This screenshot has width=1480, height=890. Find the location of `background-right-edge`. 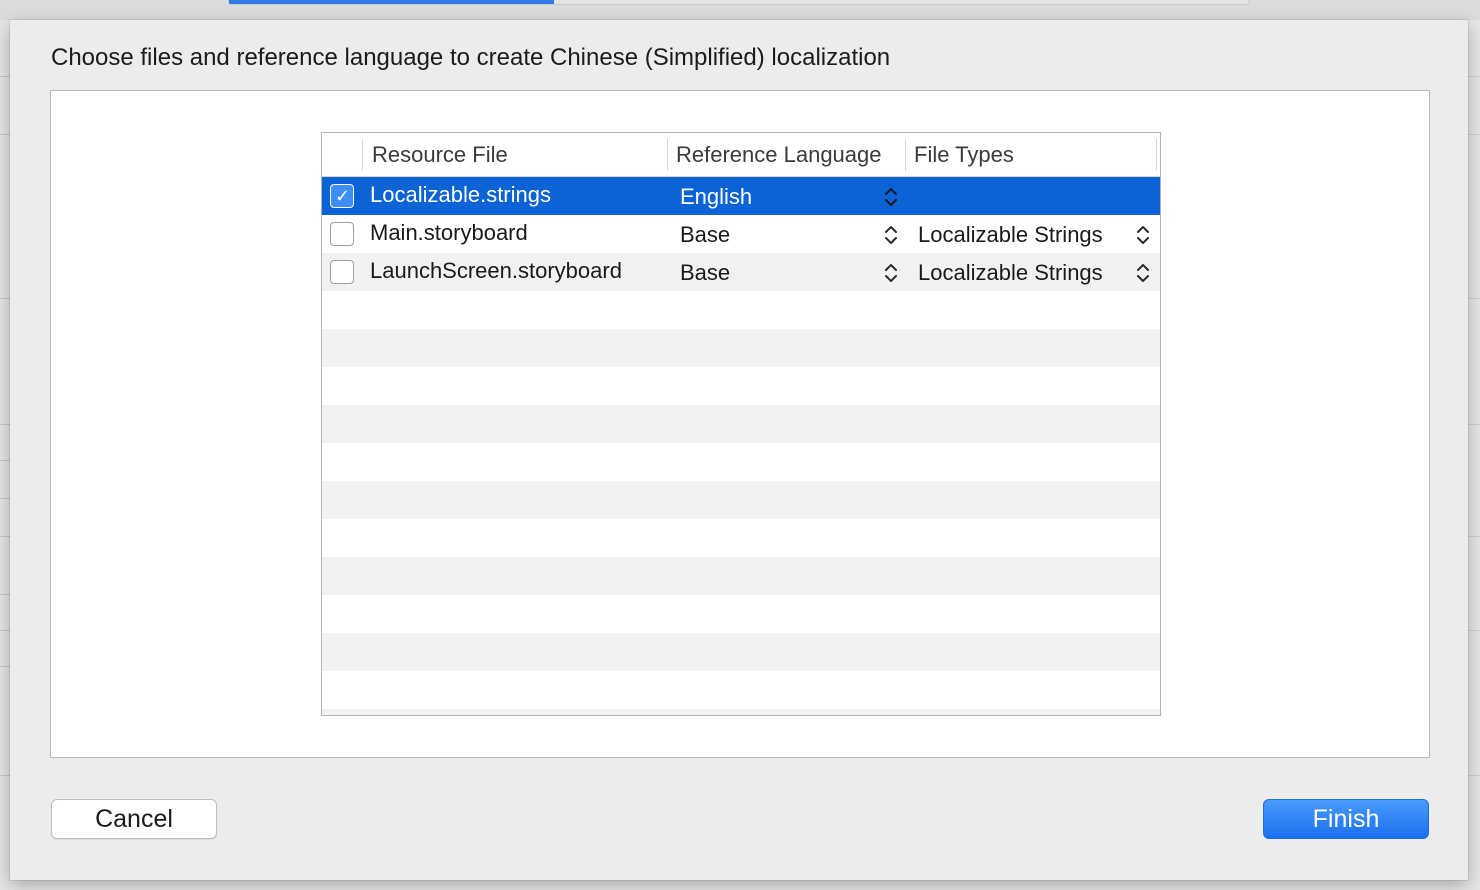

background-right-edge is located at coordinates (1474, 455).